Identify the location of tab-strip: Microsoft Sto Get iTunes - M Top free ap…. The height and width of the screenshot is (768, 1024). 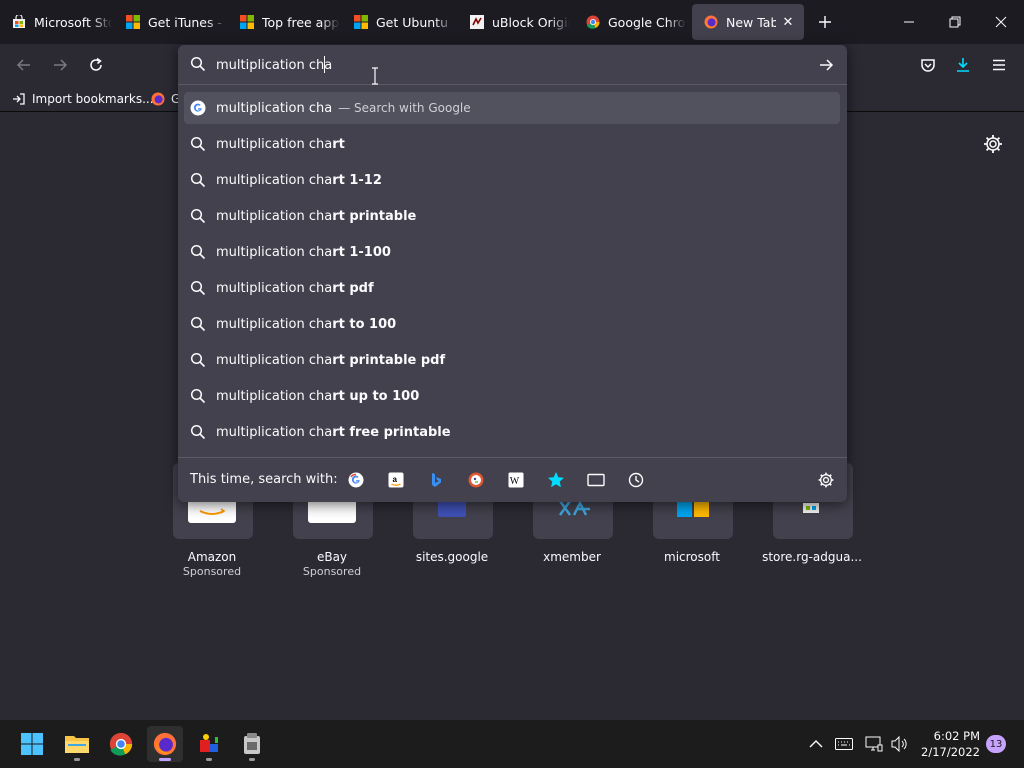
(512, 22).